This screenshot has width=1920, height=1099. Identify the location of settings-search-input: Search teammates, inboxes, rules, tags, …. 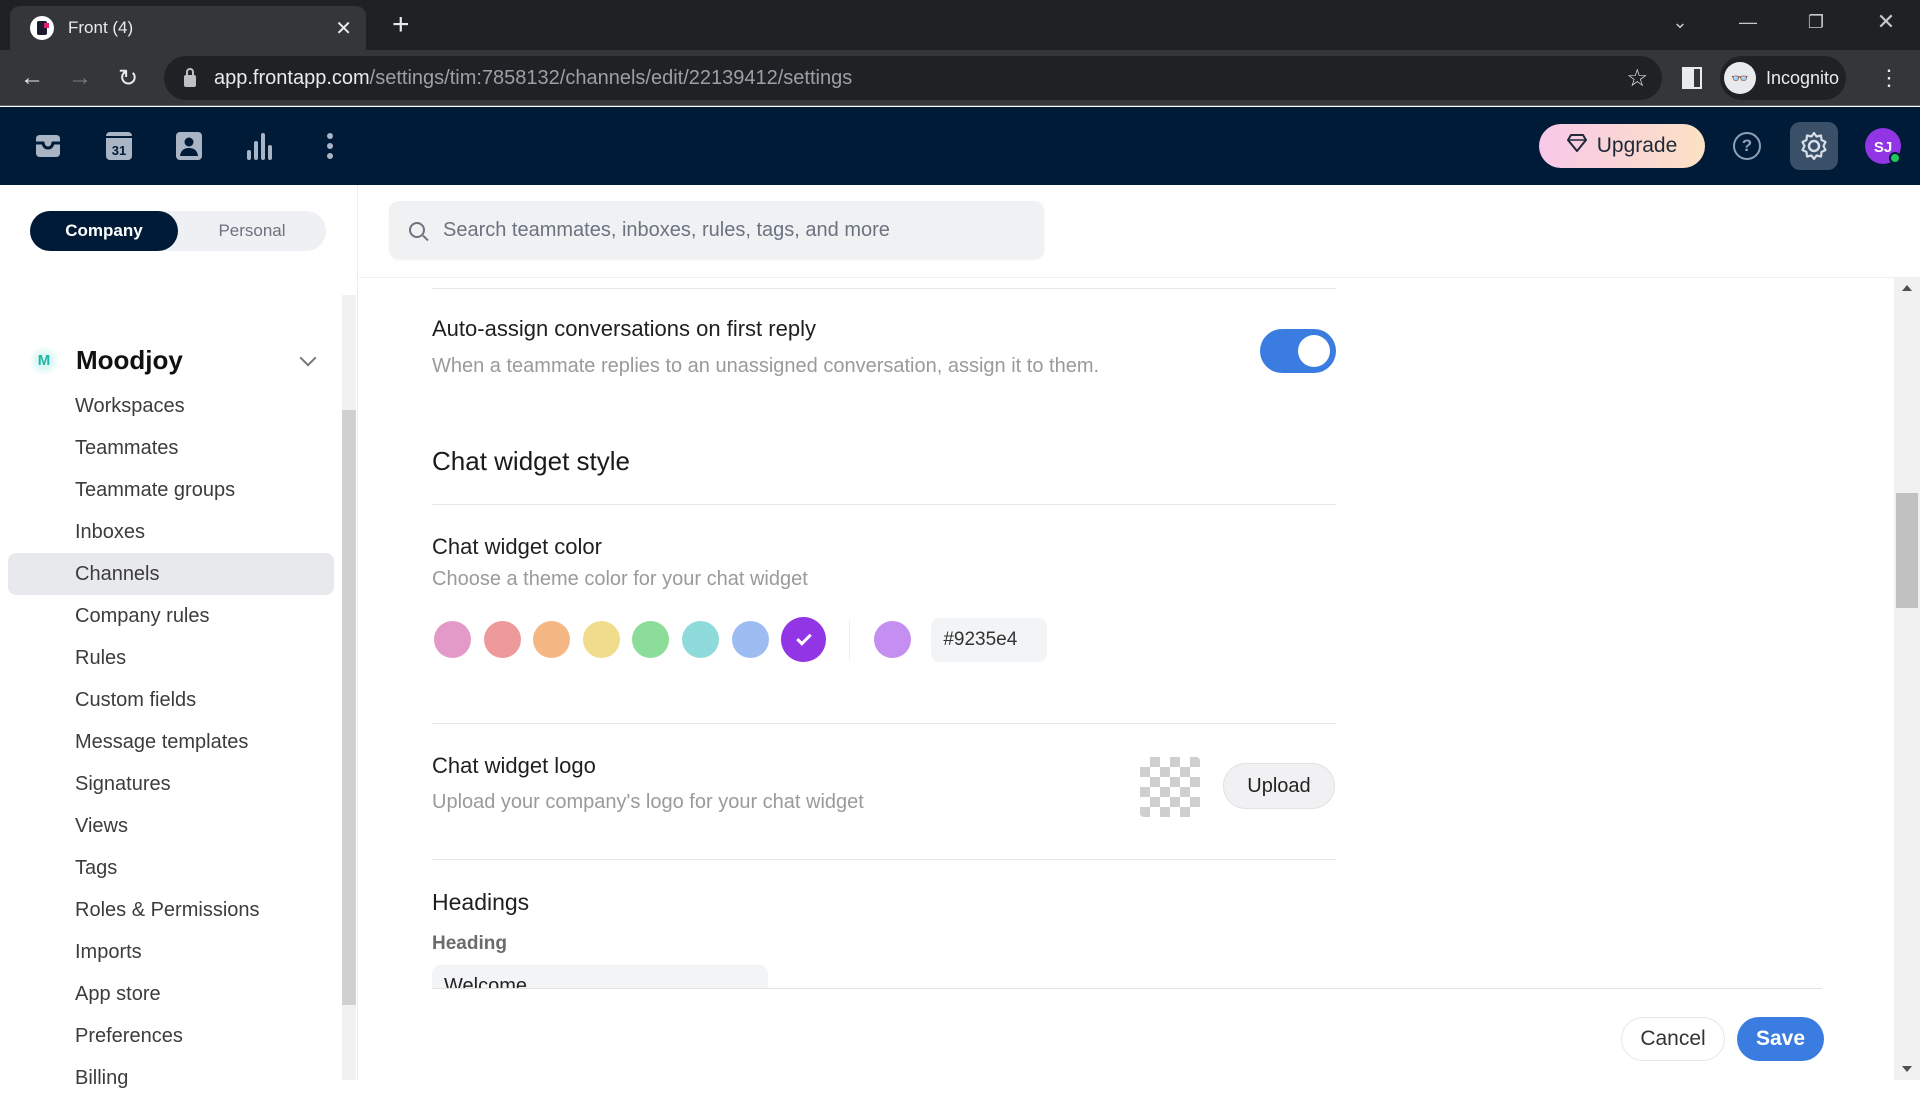
(716, 230).